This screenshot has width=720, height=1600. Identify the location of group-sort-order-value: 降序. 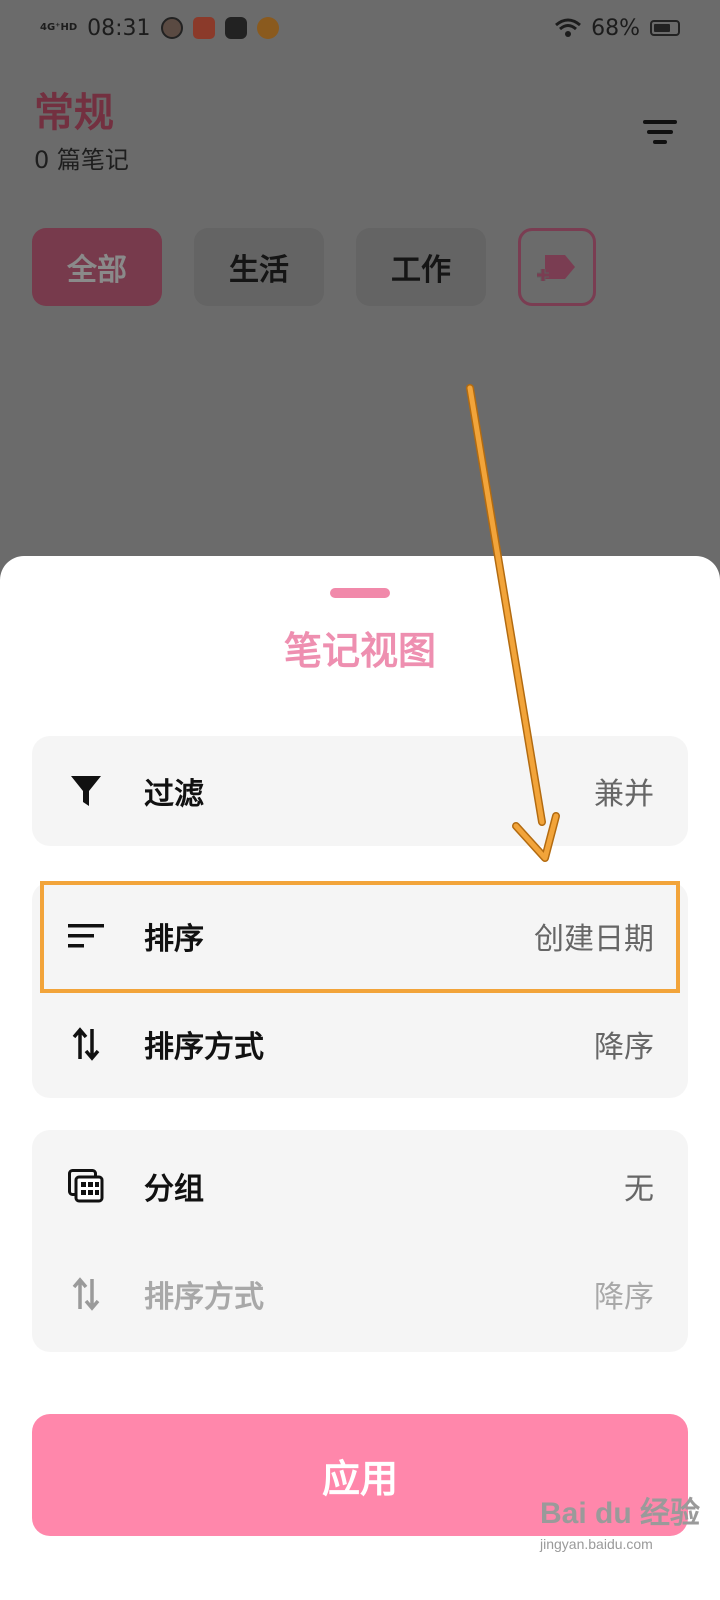
(624, 1297).